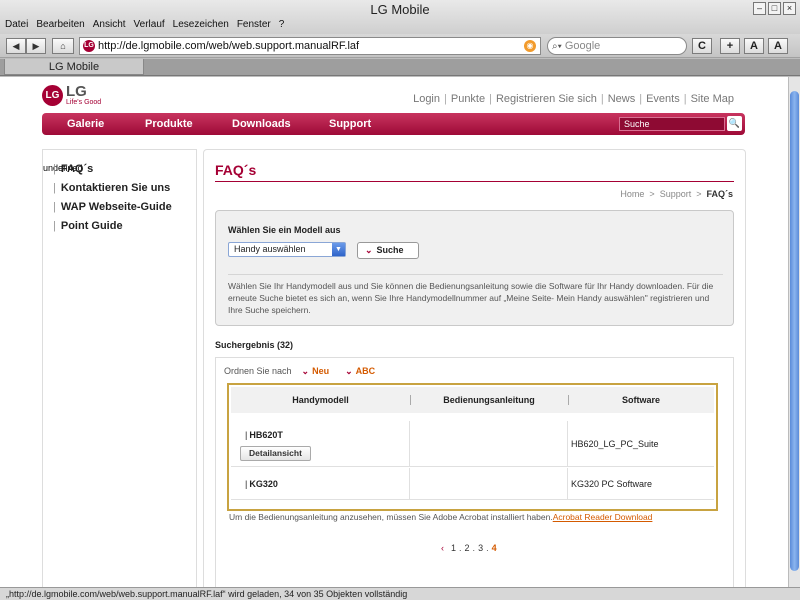  I want to click on model-search-label: Suche, so click(390, 250).